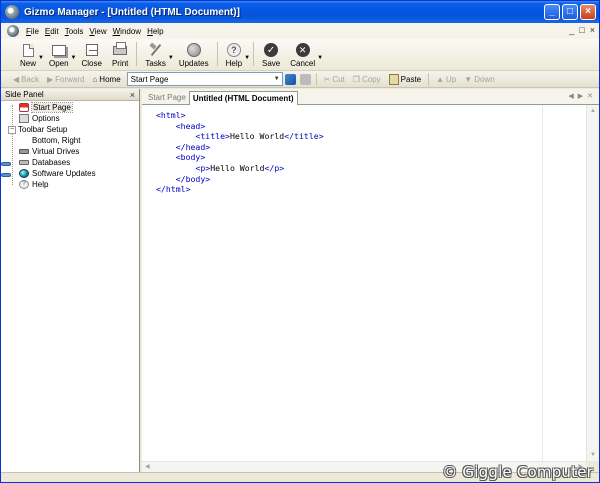 The image size is (600, 483). What do you see at coordinates (588, 12) in the screenshot?
I see `close-window-button: ×` at bounding box center [588, 12].